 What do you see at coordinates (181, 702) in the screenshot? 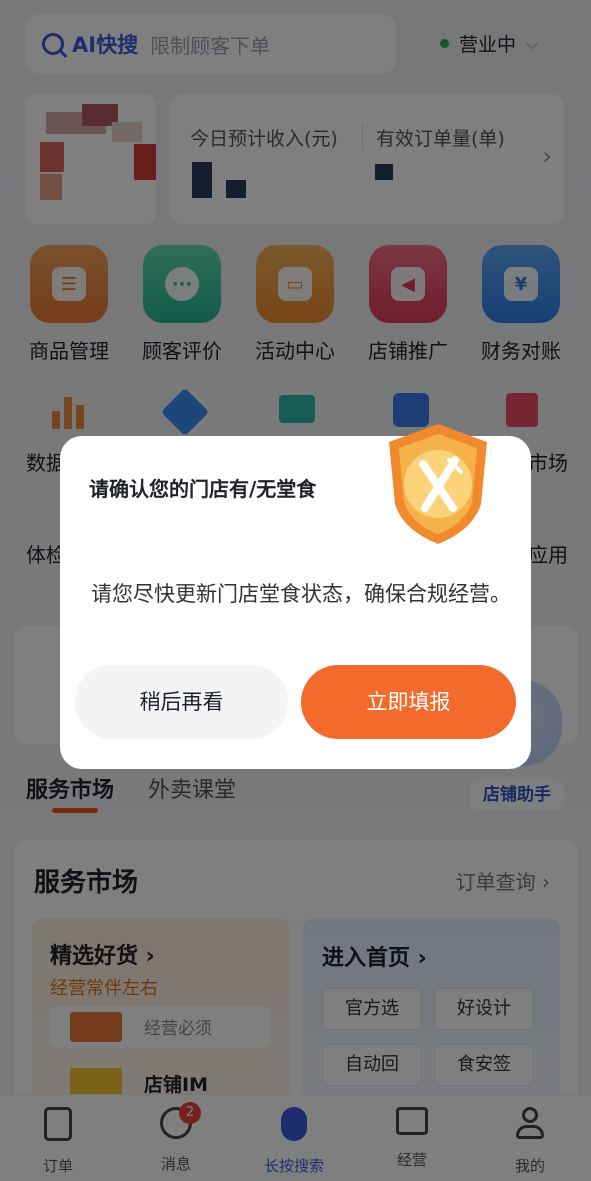
I see `later-button: 稍后再看` at bounding box center [181, 702].